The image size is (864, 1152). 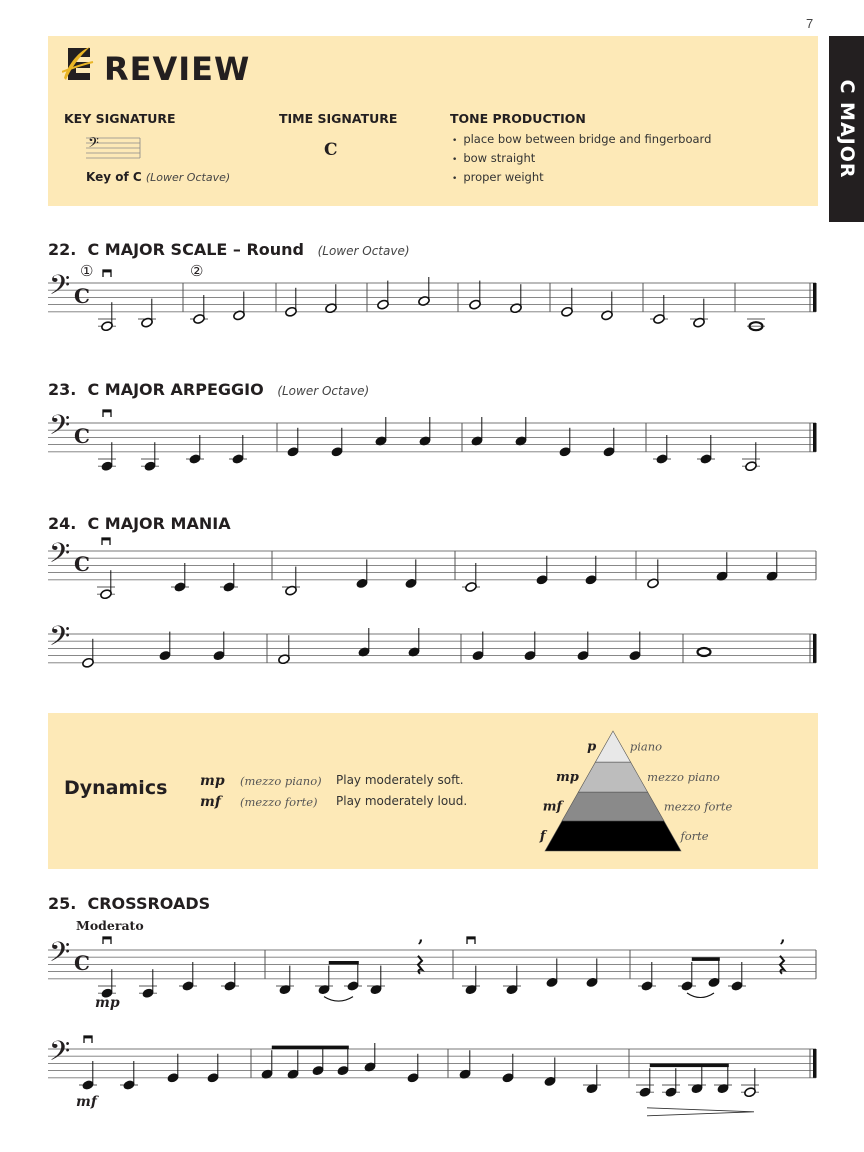 I want to click on dynamics-title: Dynamics, so click(x=116, y=788).